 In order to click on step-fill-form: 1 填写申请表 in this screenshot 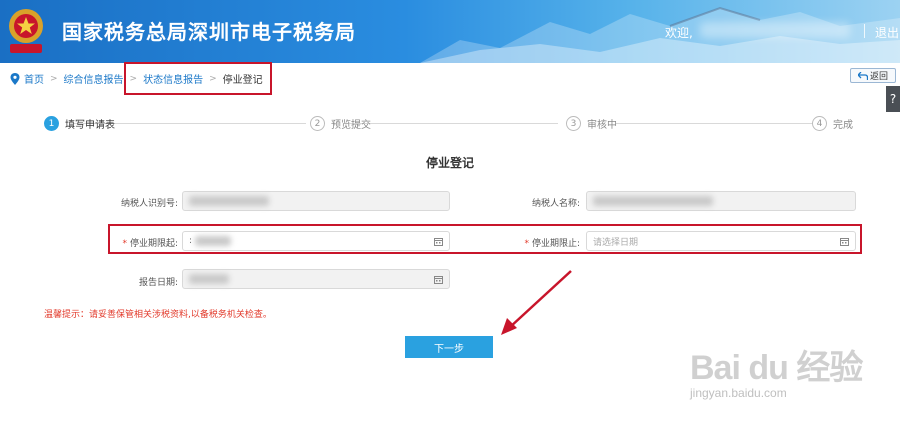, I will do `click(79, 123)`.